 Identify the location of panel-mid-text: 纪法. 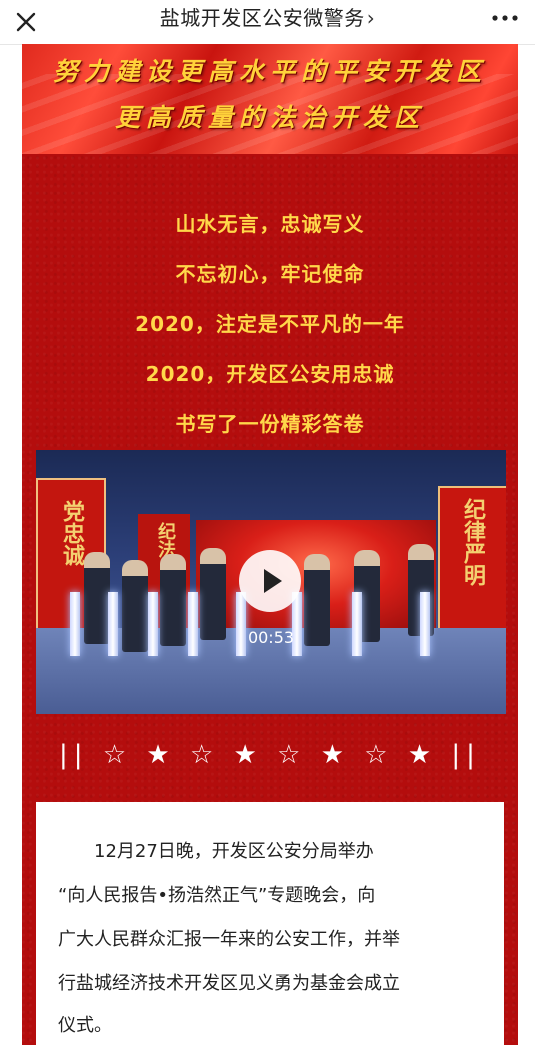
(165, 540).